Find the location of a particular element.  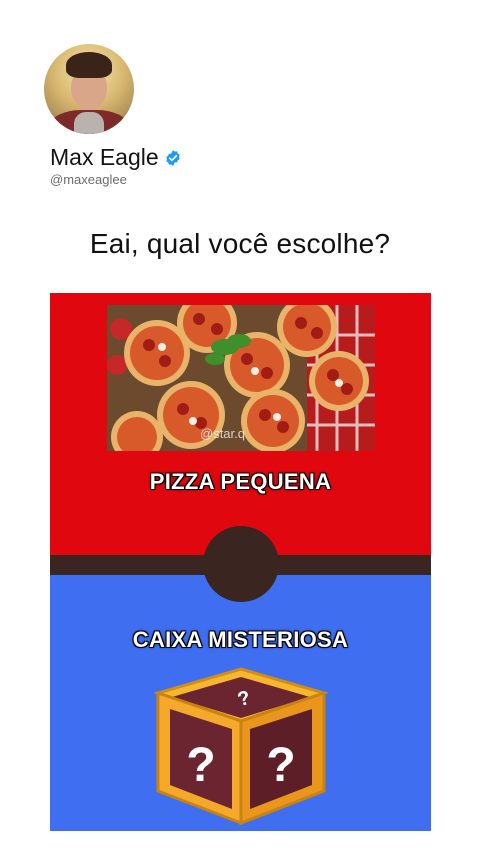

watermark-text: @star.q is located at coordinates (222, 433).